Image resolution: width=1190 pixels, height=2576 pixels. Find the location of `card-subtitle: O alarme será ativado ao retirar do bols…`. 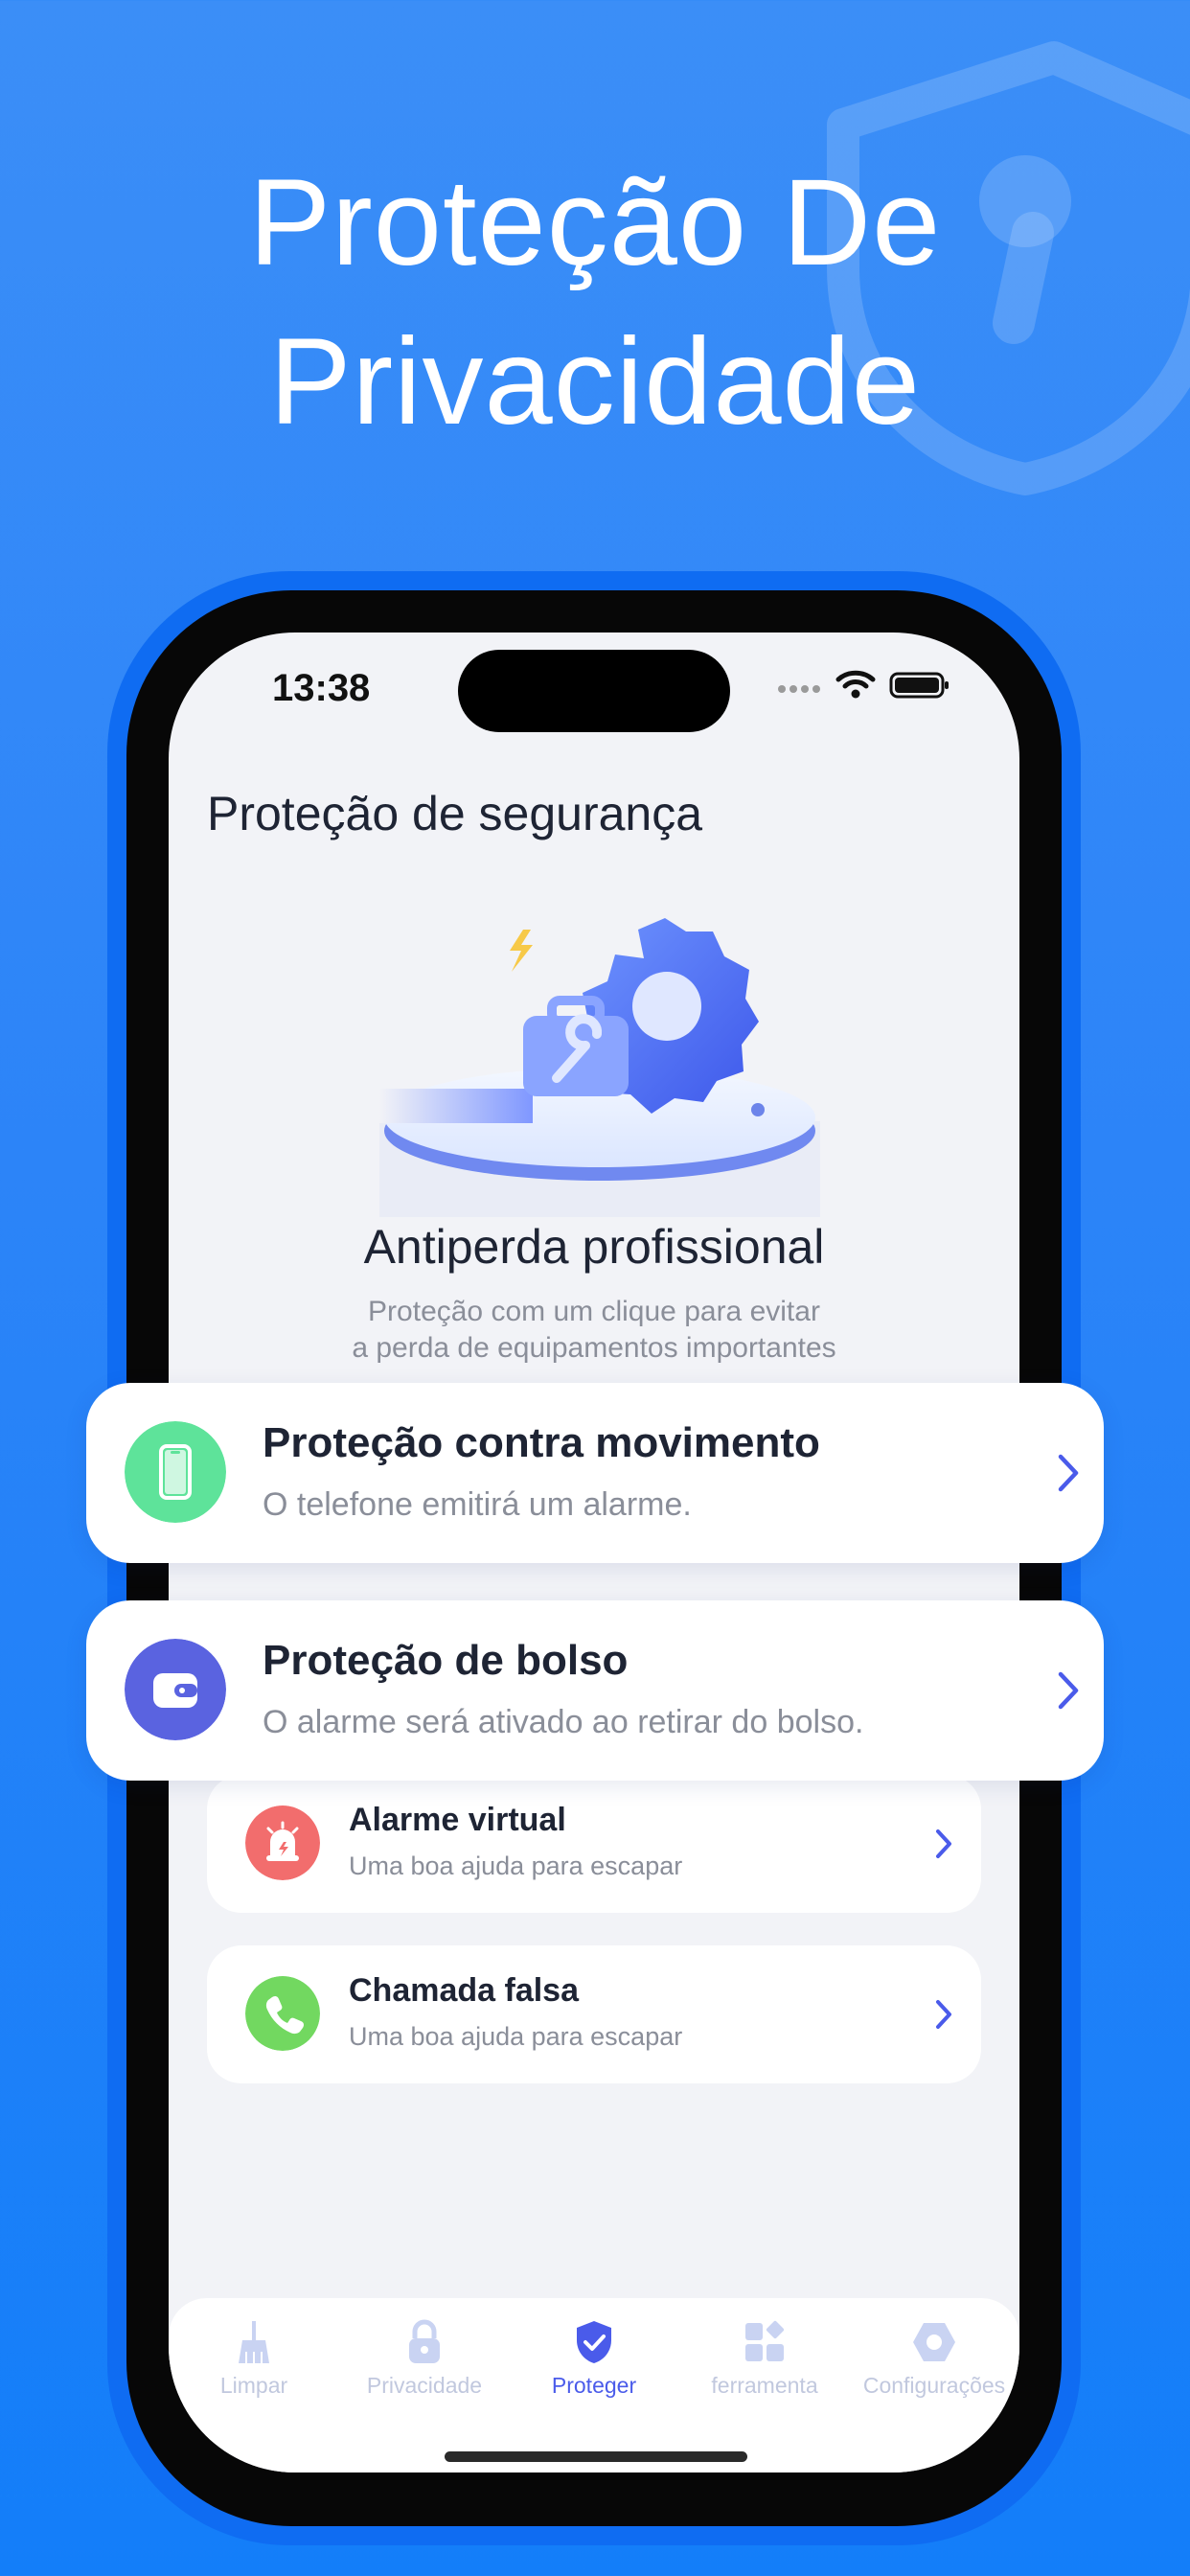

card-subtitle: O alarme será ativado ao retirar do bols… is located at coordinates (563, 1722).